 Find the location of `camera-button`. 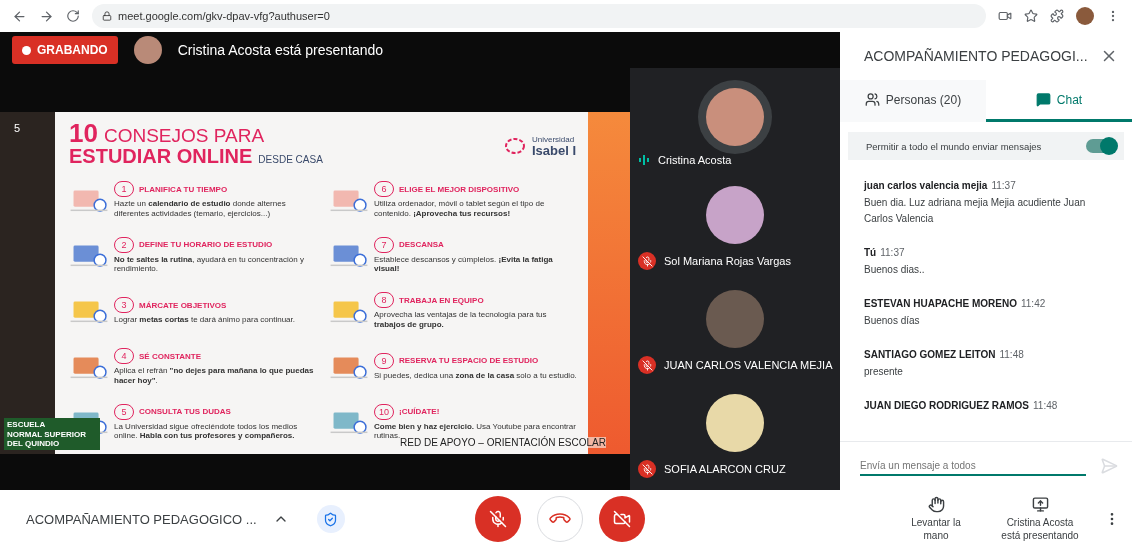

camera-button is located at coordinates (621, 519).